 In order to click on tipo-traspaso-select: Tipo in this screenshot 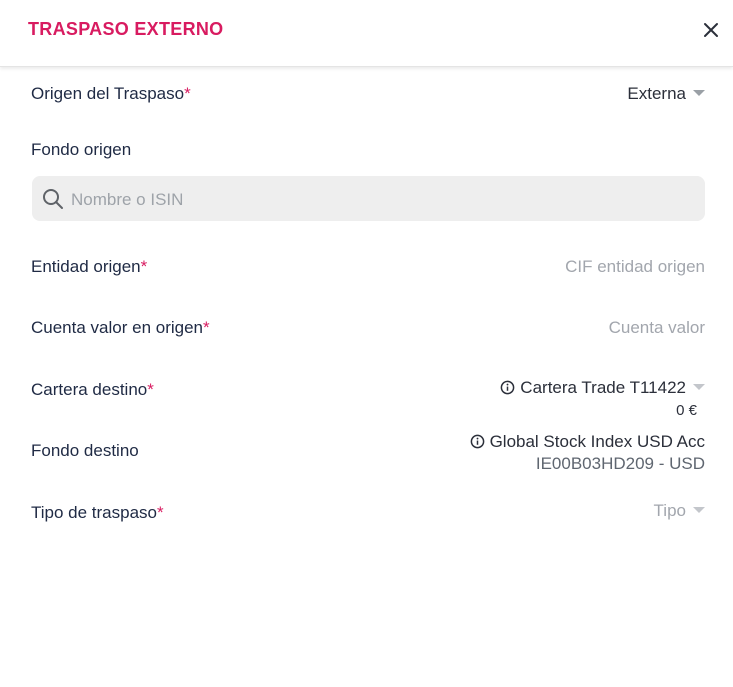, I will do `click(679, 511)`.